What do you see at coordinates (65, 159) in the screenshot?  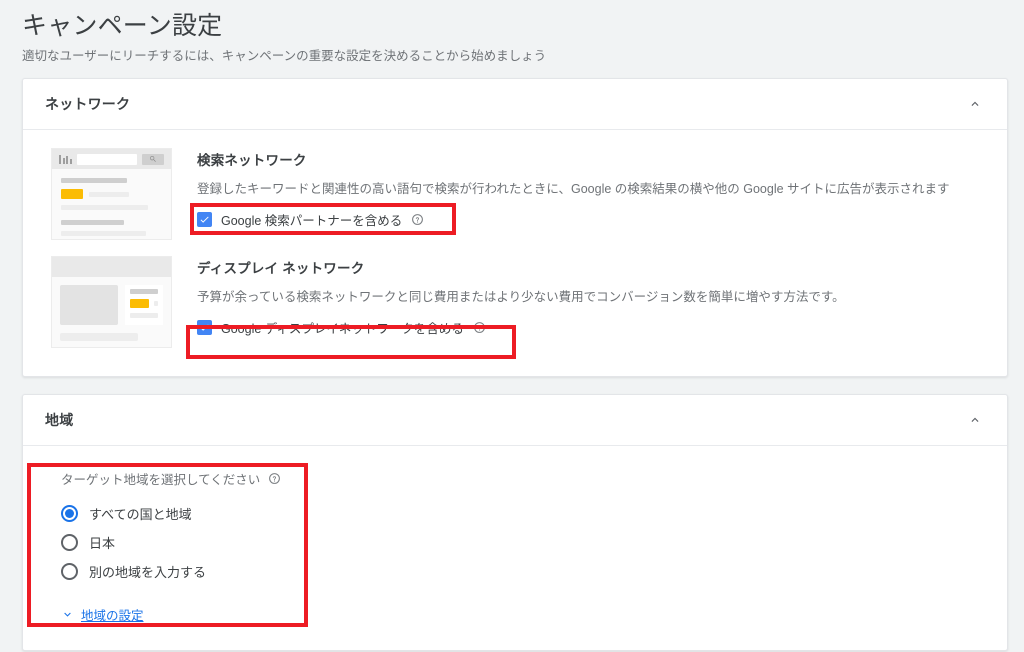 I see `mock-logo-icon` at bounding box center [65, 159].